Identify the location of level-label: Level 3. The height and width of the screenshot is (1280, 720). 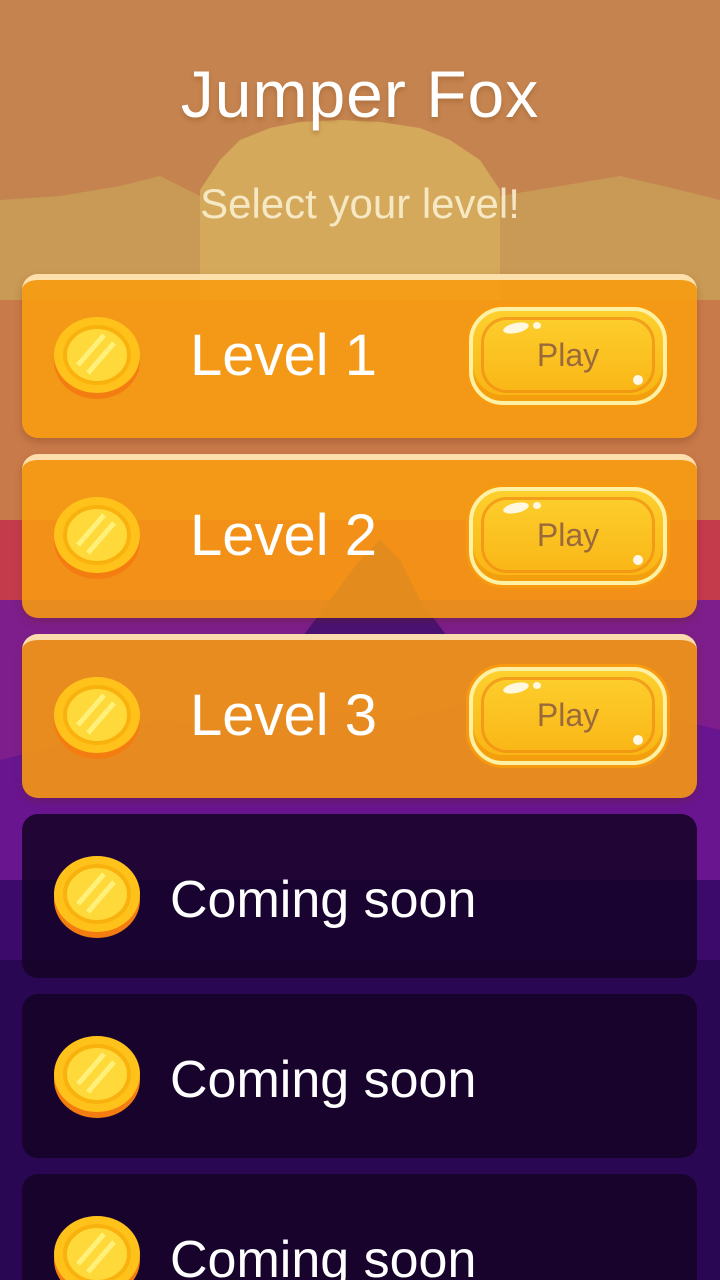
(284, 715).